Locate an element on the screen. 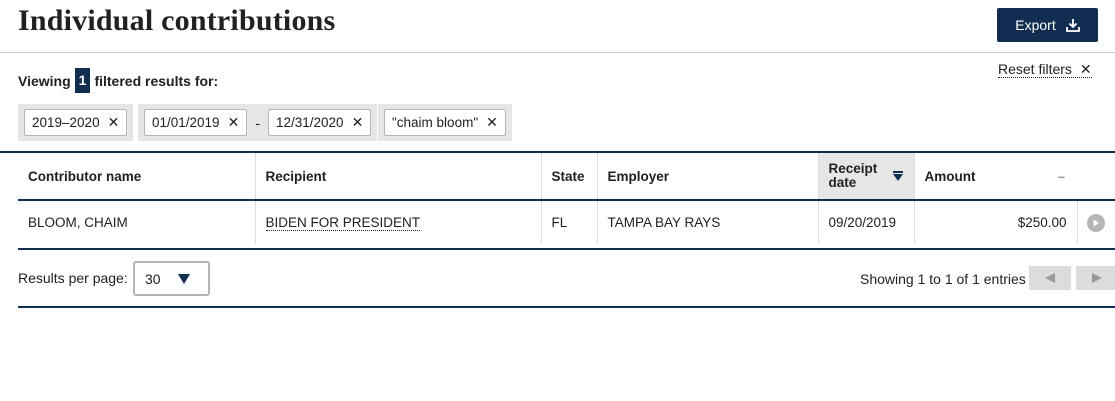 This screenshot has width=1115, height=401. export-button: Export is located at coordinates (1047, 25).